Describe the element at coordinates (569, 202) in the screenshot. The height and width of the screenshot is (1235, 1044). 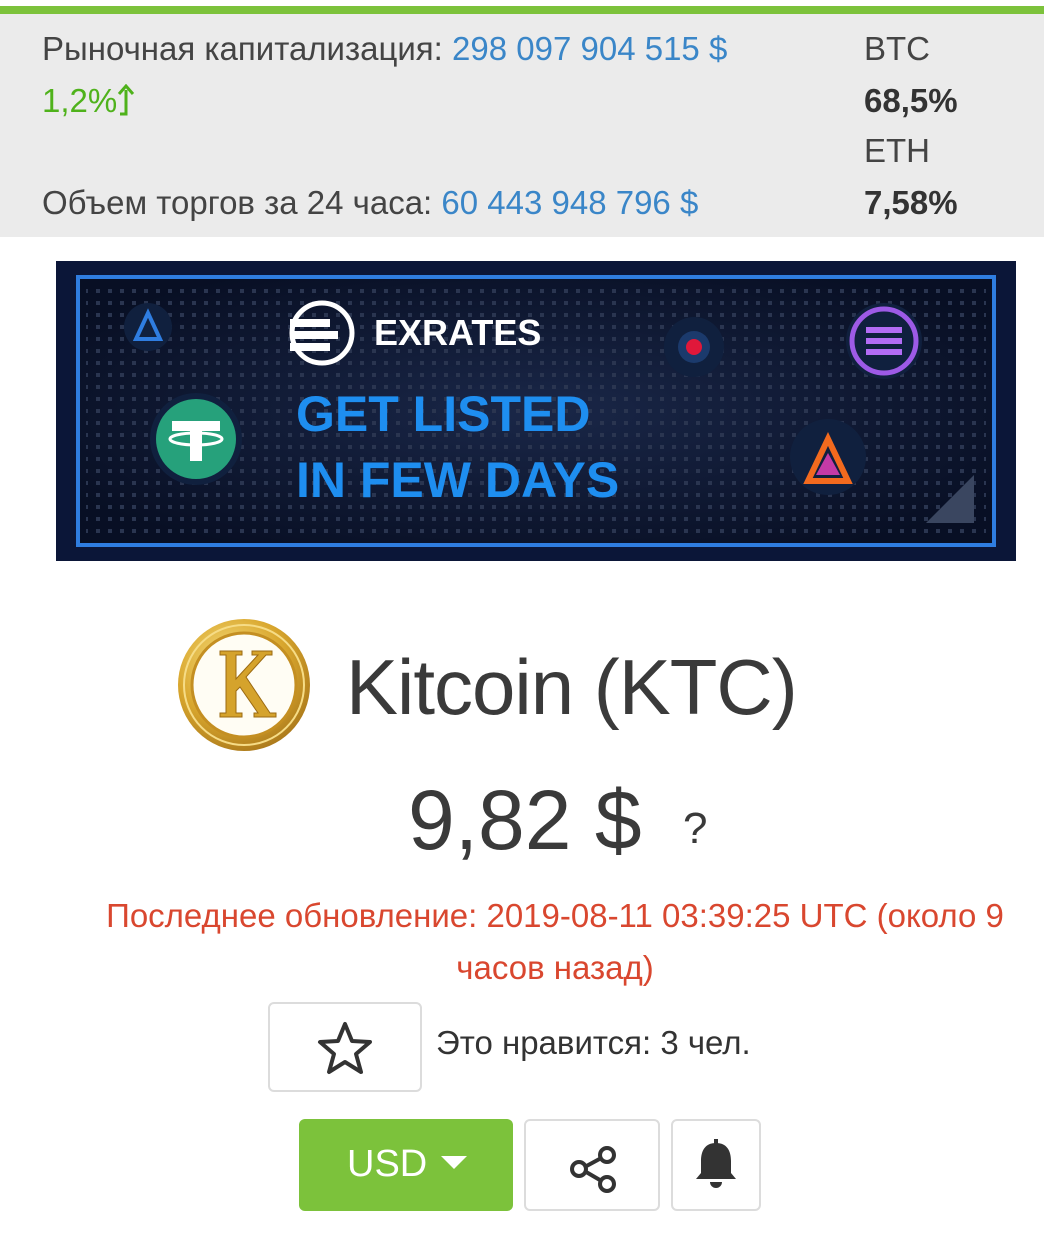
I see `volume-value: 60 443 948 796 $` at that location.